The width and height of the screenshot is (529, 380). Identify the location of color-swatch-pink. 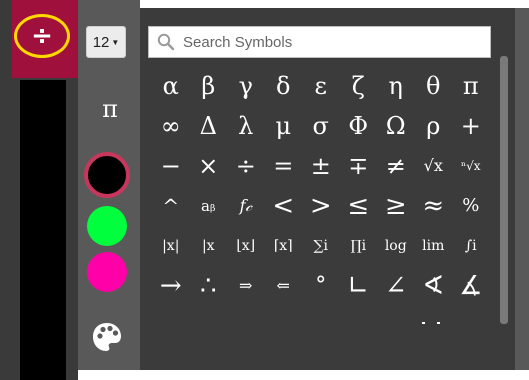
(107, 272).